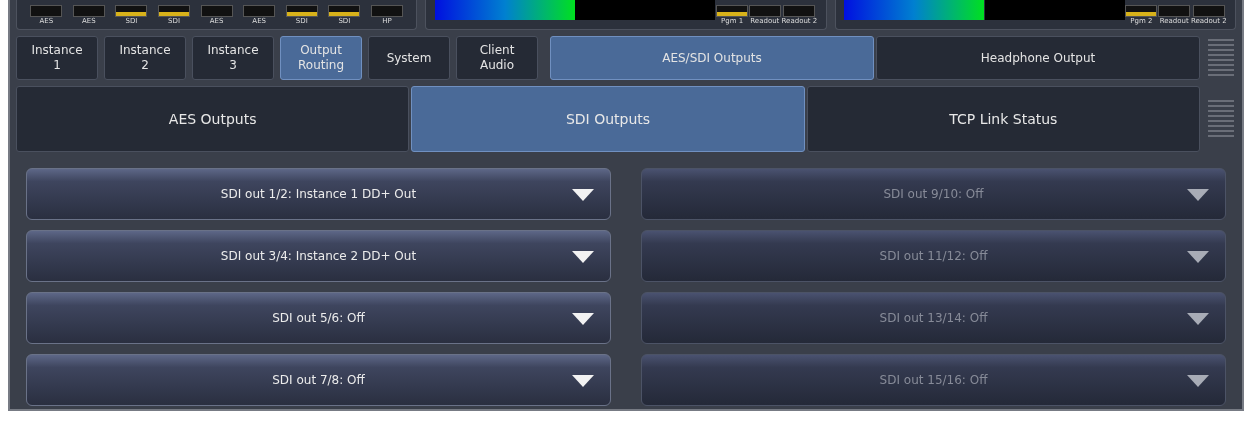 Image resolution: width=1252 pixels, height=421 pixels. What do you see at coordinates (318, 380) in the screenshot?
I see `dropdown: SDI out 7/8: Off` at bounding box center [318, 380].